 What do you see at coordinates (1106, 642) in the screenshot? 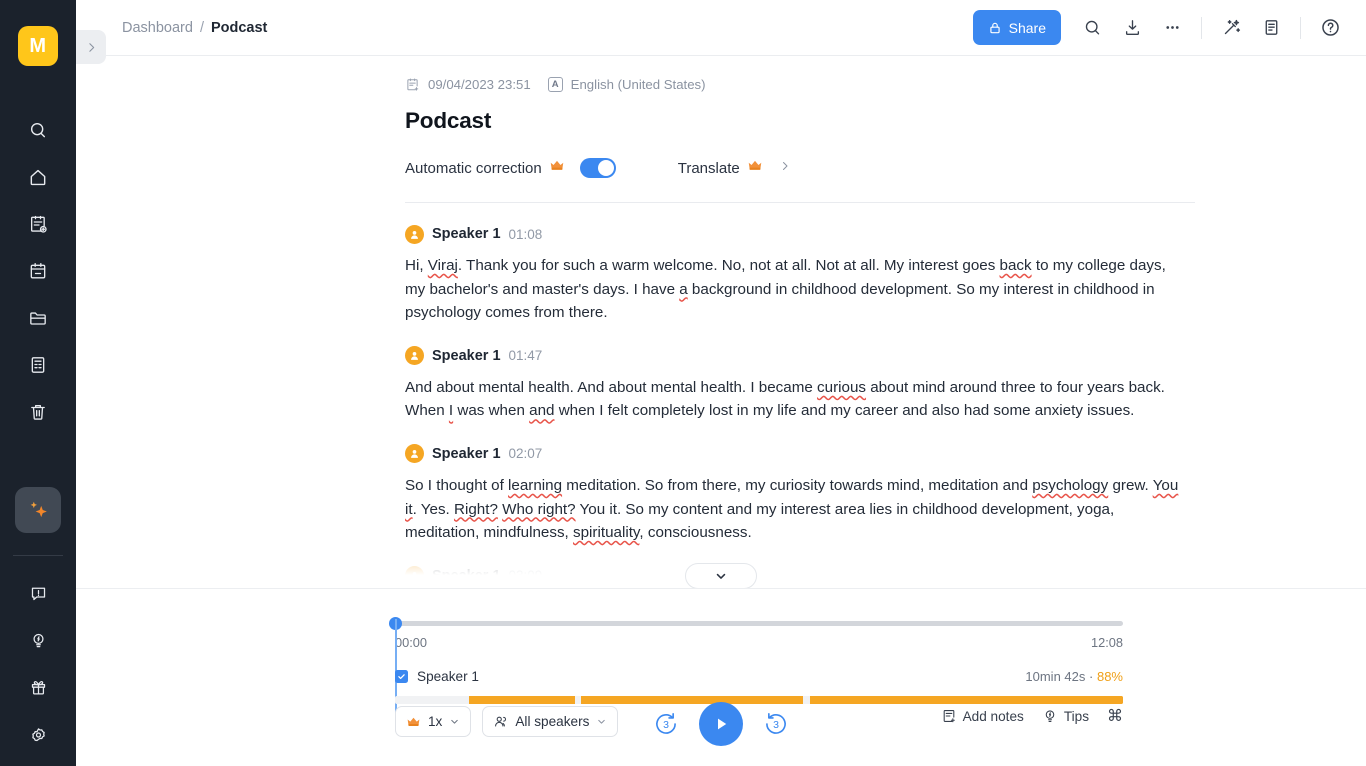
I see `total-time: 12:08` at bounding box center [1106, 642].